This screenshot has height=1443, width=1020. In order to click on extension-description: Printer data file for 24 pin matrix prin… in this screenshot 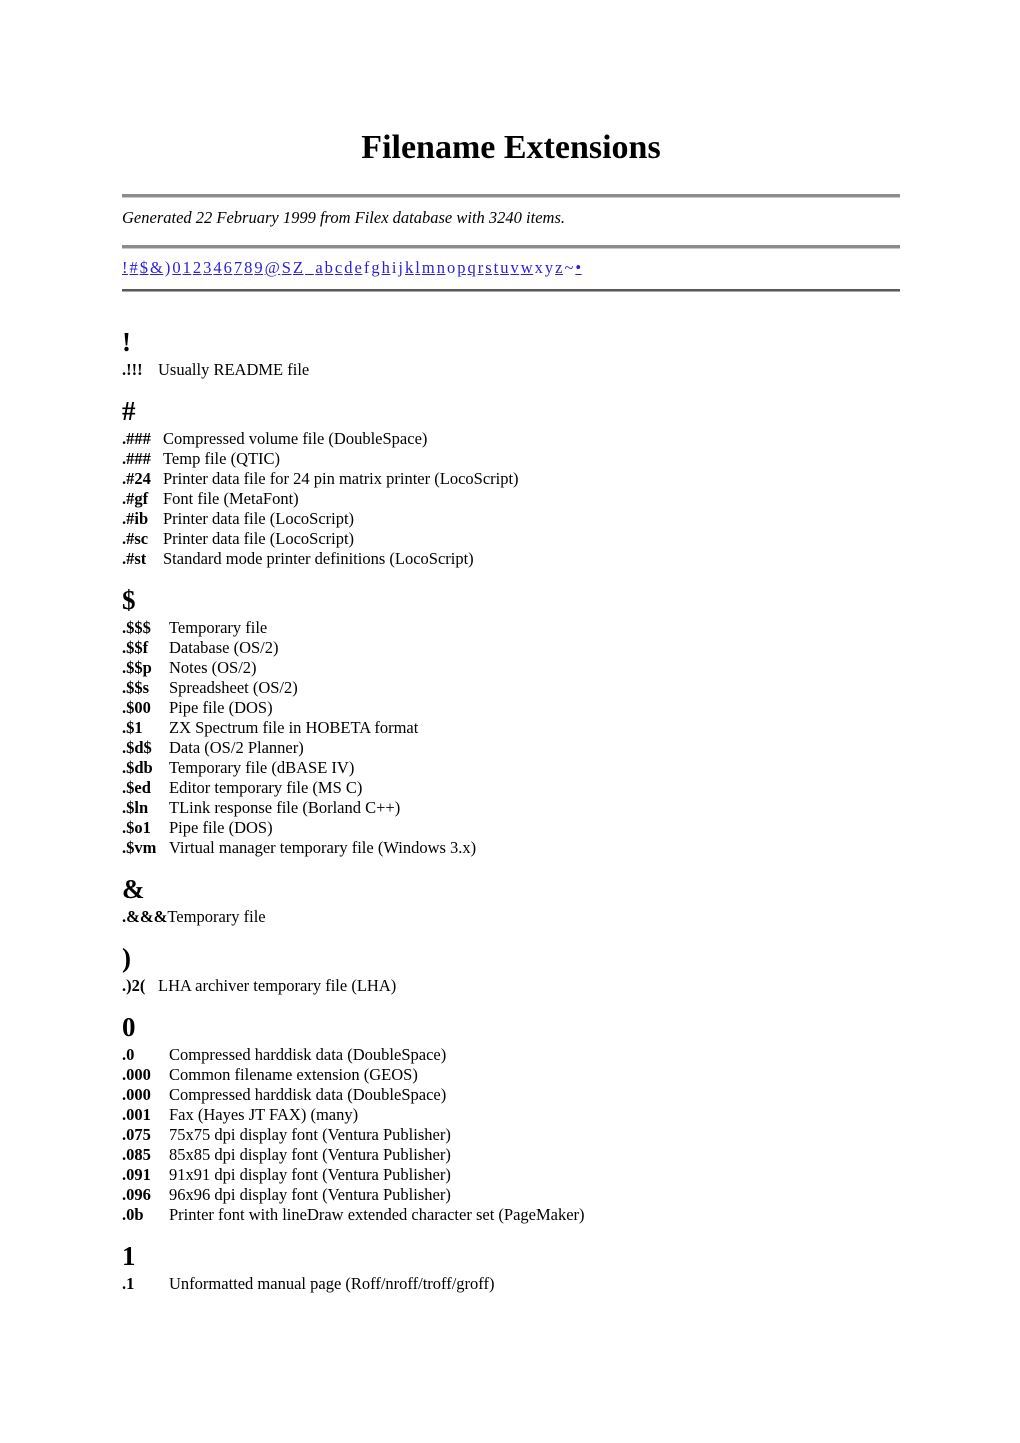, I will do `click(341, 478)`.